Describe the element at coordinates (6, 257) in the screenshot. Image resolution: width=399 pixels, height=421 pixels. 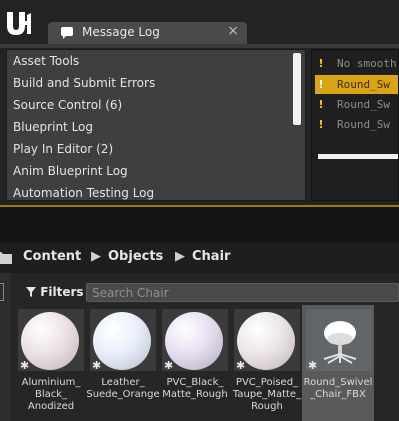
I see `folder-icon` at that location.